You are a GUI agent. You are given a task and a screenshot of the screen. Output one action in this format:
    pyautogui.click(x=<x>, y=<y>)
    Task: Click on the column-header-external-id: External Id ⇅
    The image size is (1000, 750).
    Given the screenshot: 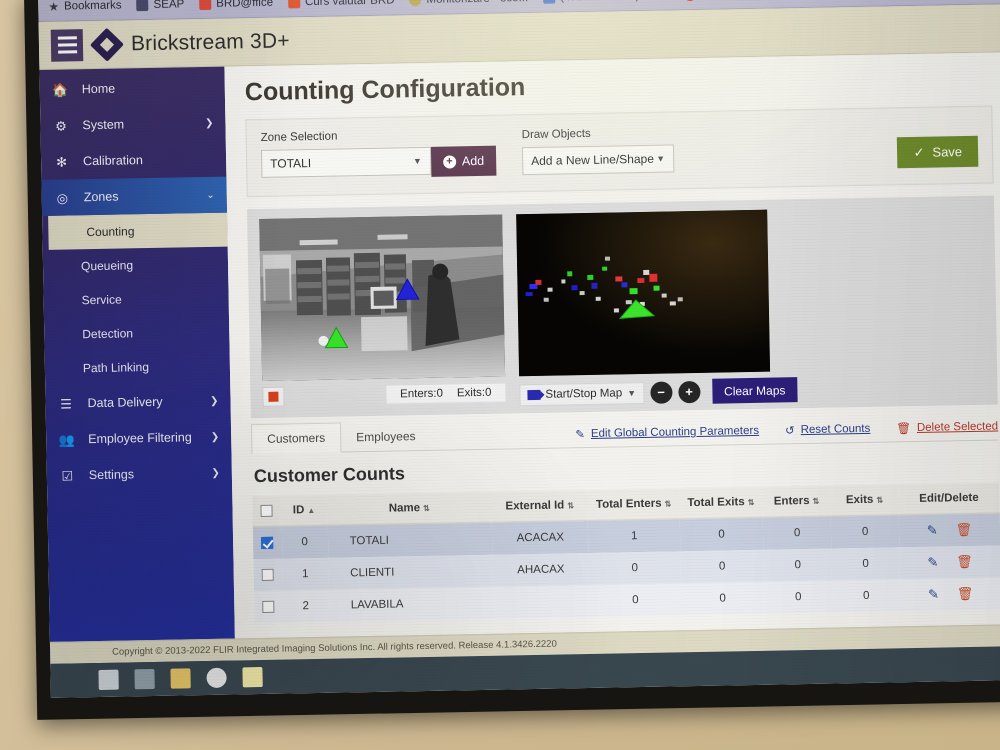 What is the action you would take?
    pyautogui.click(x=540, y=506)
    